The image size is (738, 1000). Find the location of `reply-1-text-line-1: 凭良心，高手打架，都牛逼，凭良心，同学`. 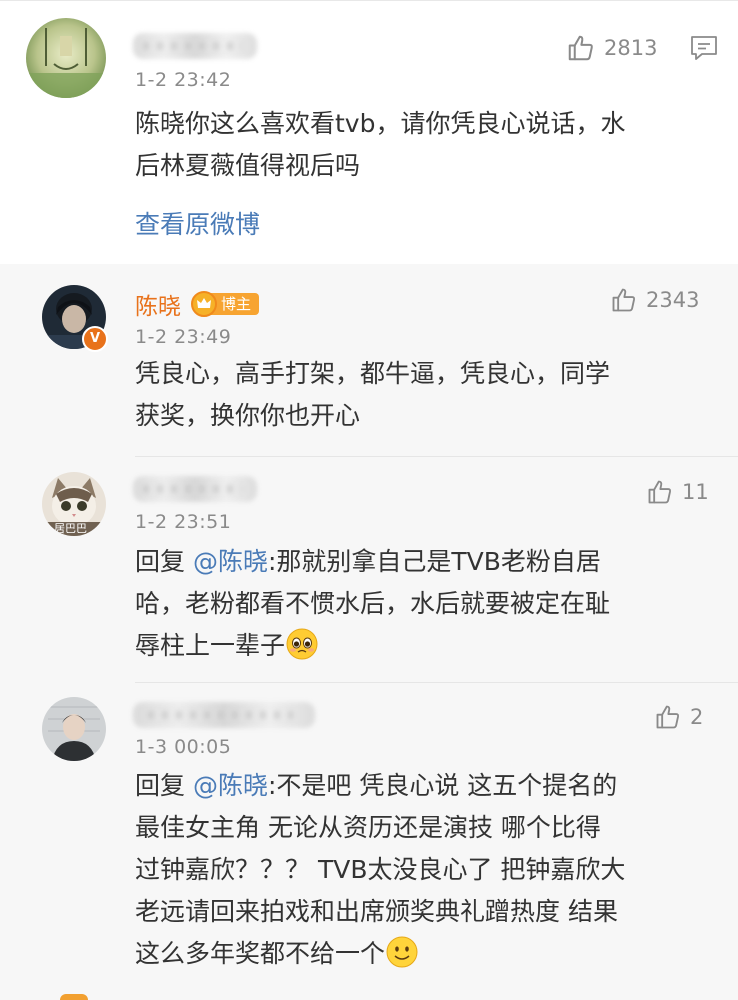

reply-1-text-line-1: 凭良心，高手打架，都牛逼，凭良心，同学 is located at coordinates (373, 373).